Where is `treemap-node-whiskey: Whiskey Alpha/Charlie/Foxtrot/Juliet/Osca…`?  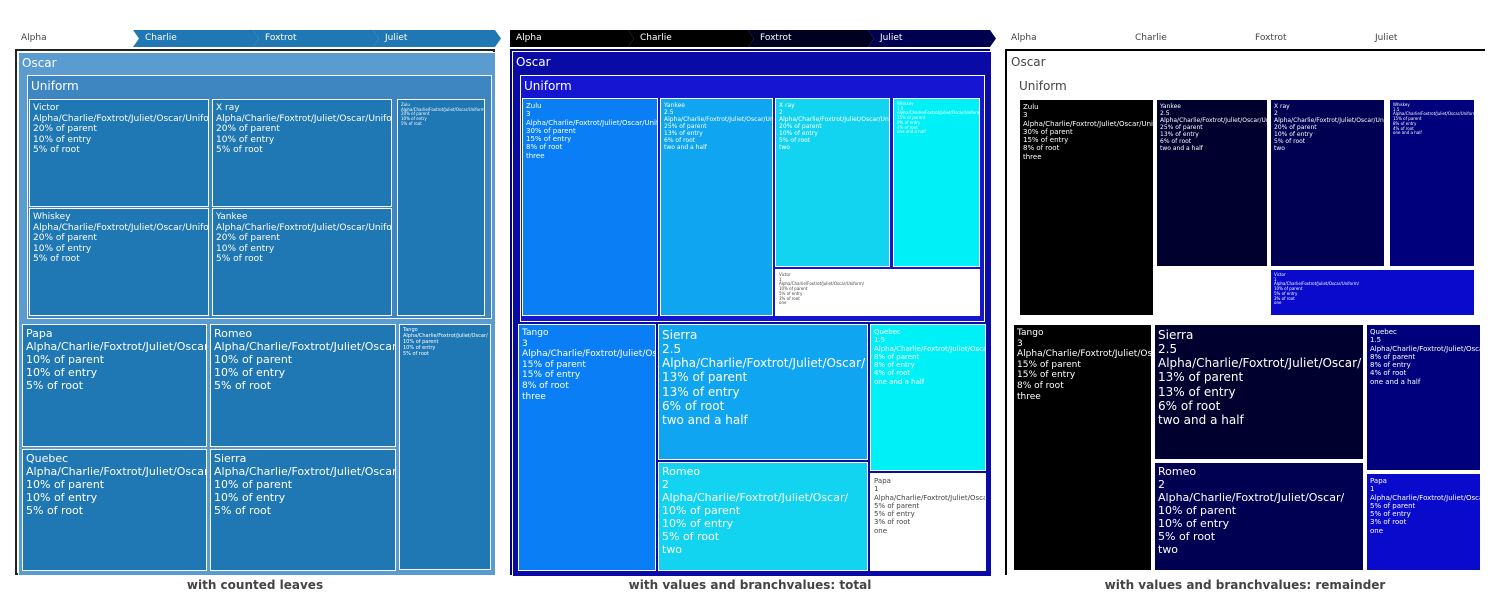
treemap-node-whiskey: Whiskey Alpha/Charlie/Foxtrot/Juliet/Osca… is located at coordinates (119, 262).